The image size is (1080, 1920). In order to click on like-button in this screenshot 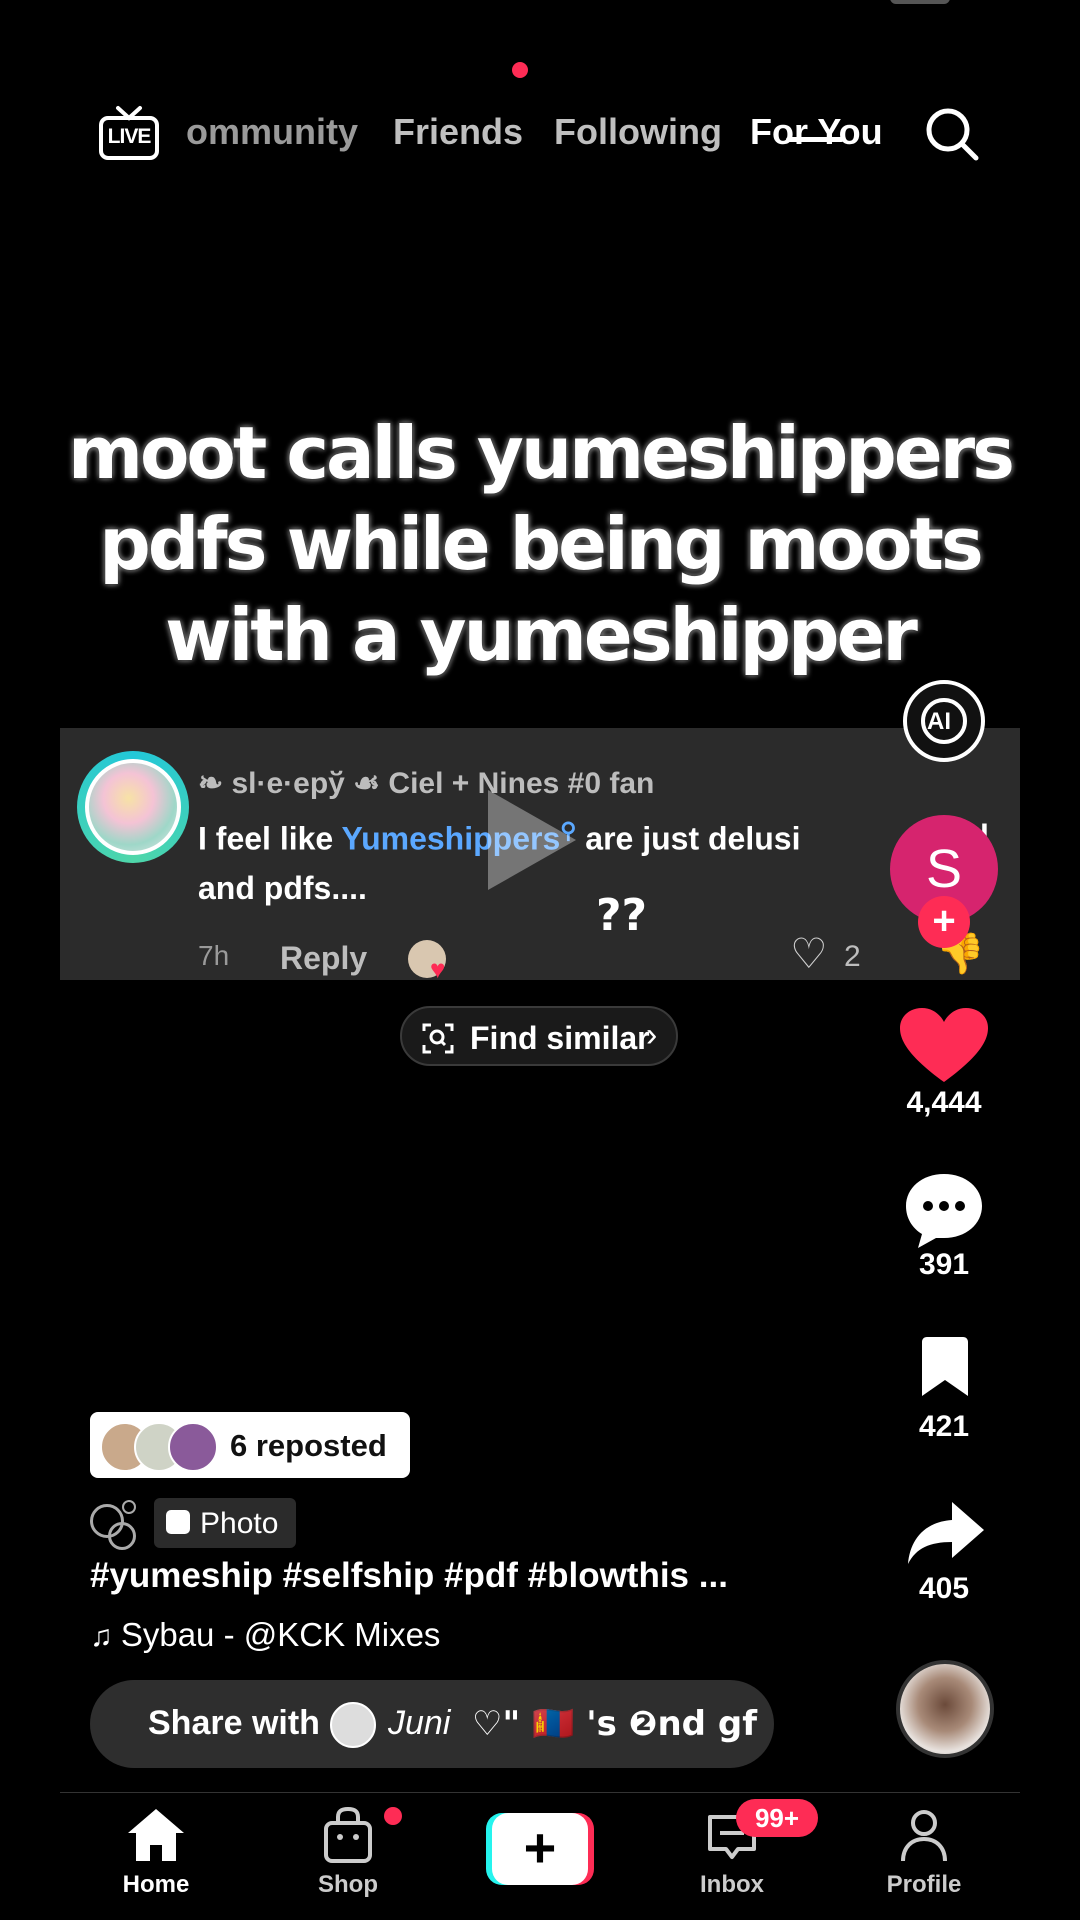, I will do `click(944, 1046)`.